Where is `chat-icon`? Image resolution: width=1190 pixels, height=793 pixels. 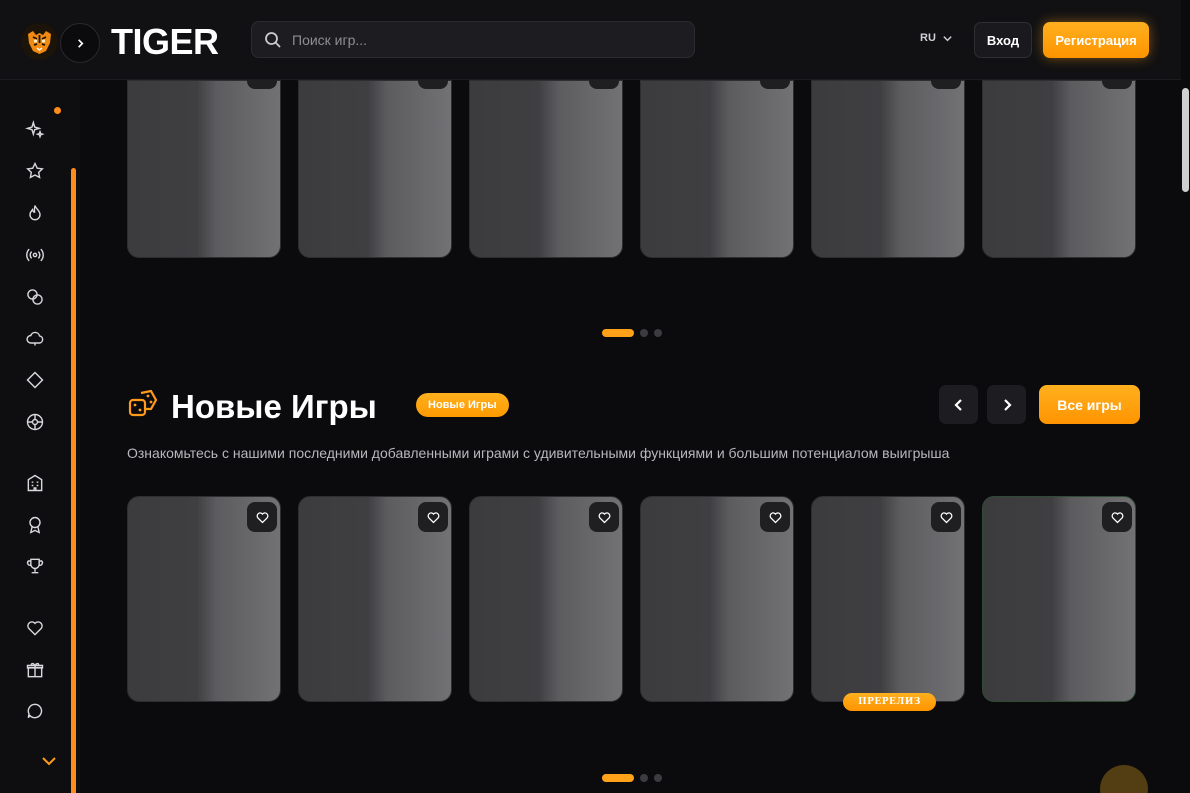 chat-icon is located at coordinates (35, 711).